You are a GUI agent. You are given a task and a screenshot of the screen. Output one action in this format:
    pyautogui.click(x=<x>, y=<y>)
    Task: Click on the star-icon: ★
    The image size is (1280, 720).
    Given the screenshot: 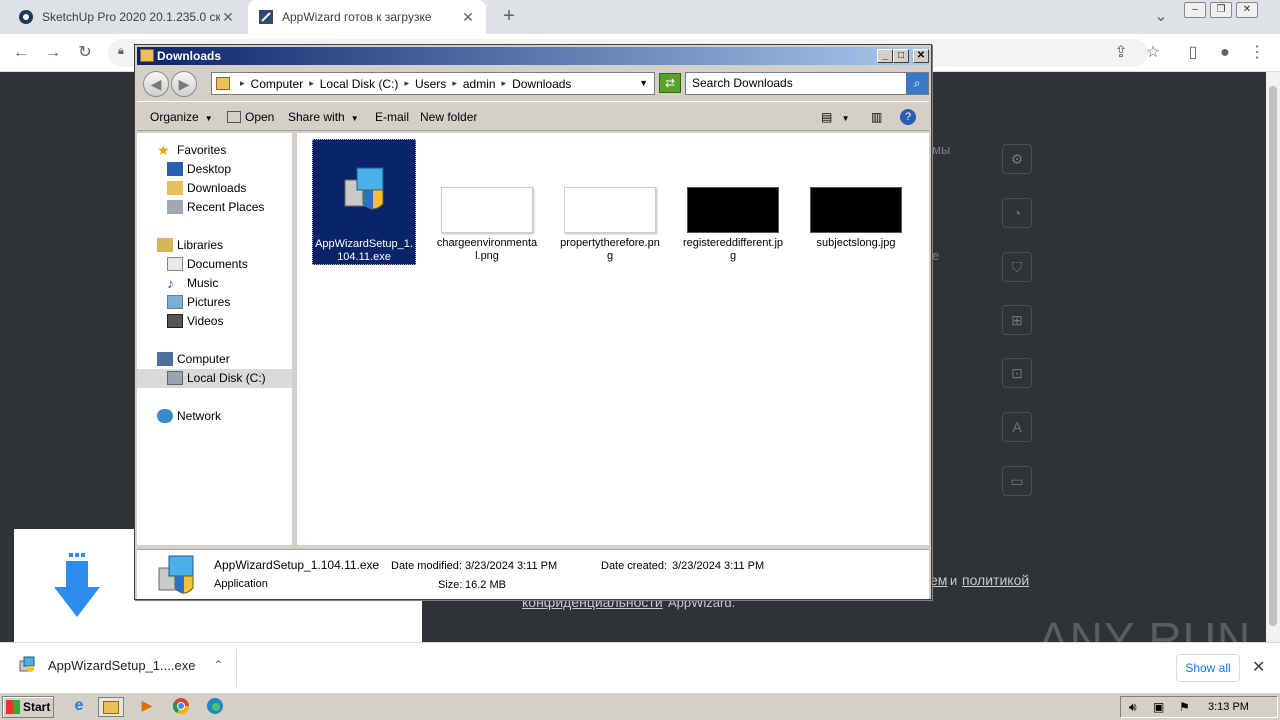 What is the action you would take?
    pyautogui.click(x=163, y=150)
    